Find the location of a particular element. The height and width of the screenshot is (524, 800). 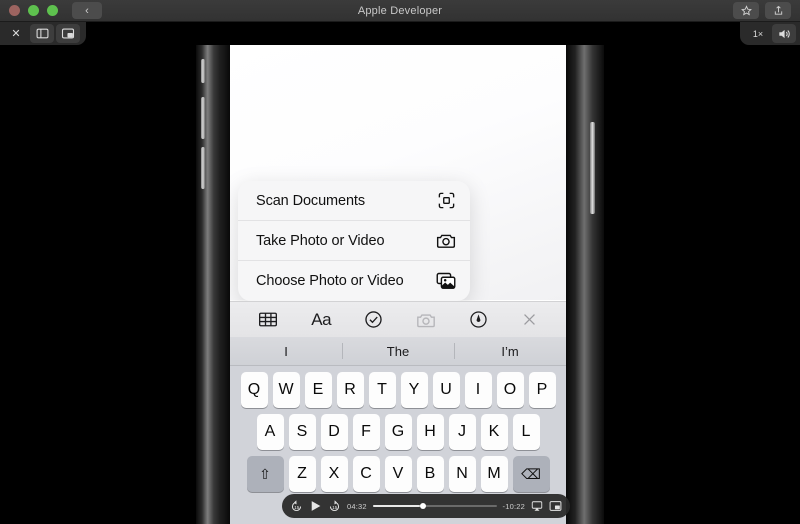

key: L is located at coordinates (526, 432).